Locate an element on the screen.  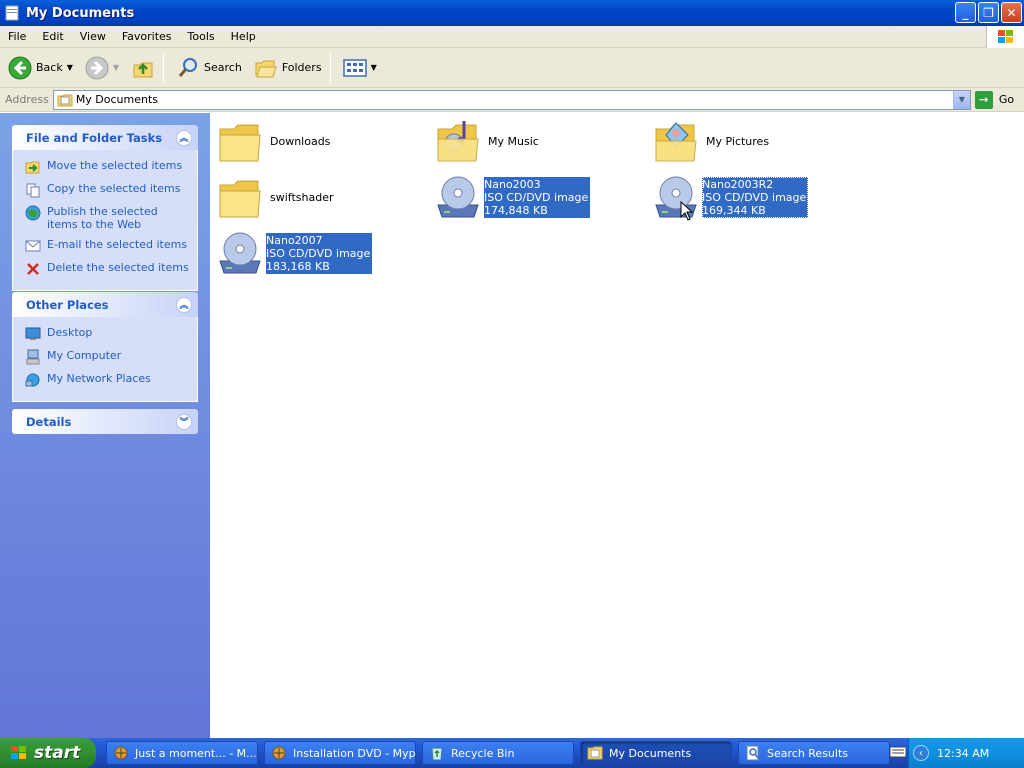
delete-selected-link: Delete the selected items is located at coordinates (107, 269).